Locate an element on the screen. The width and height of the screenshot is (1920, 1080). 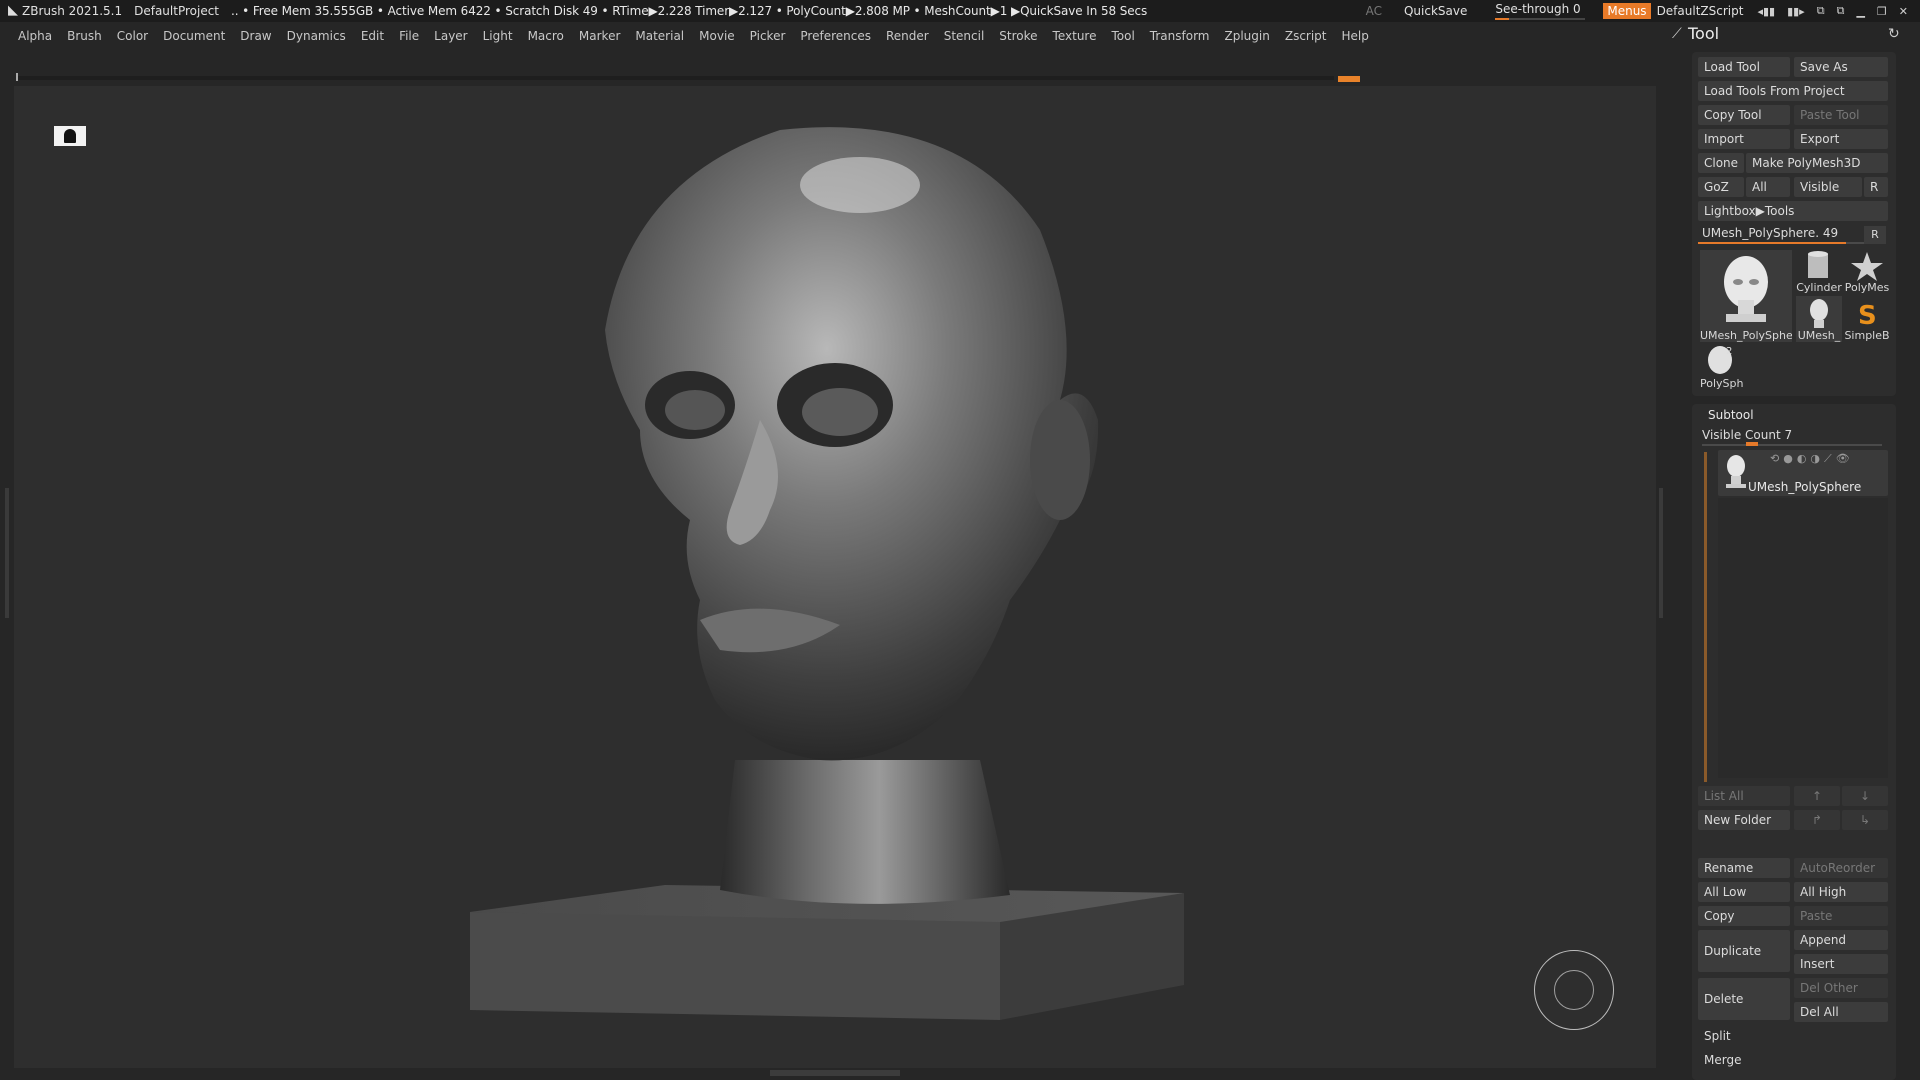
subtool-list is located at coordinates (1803, 638).